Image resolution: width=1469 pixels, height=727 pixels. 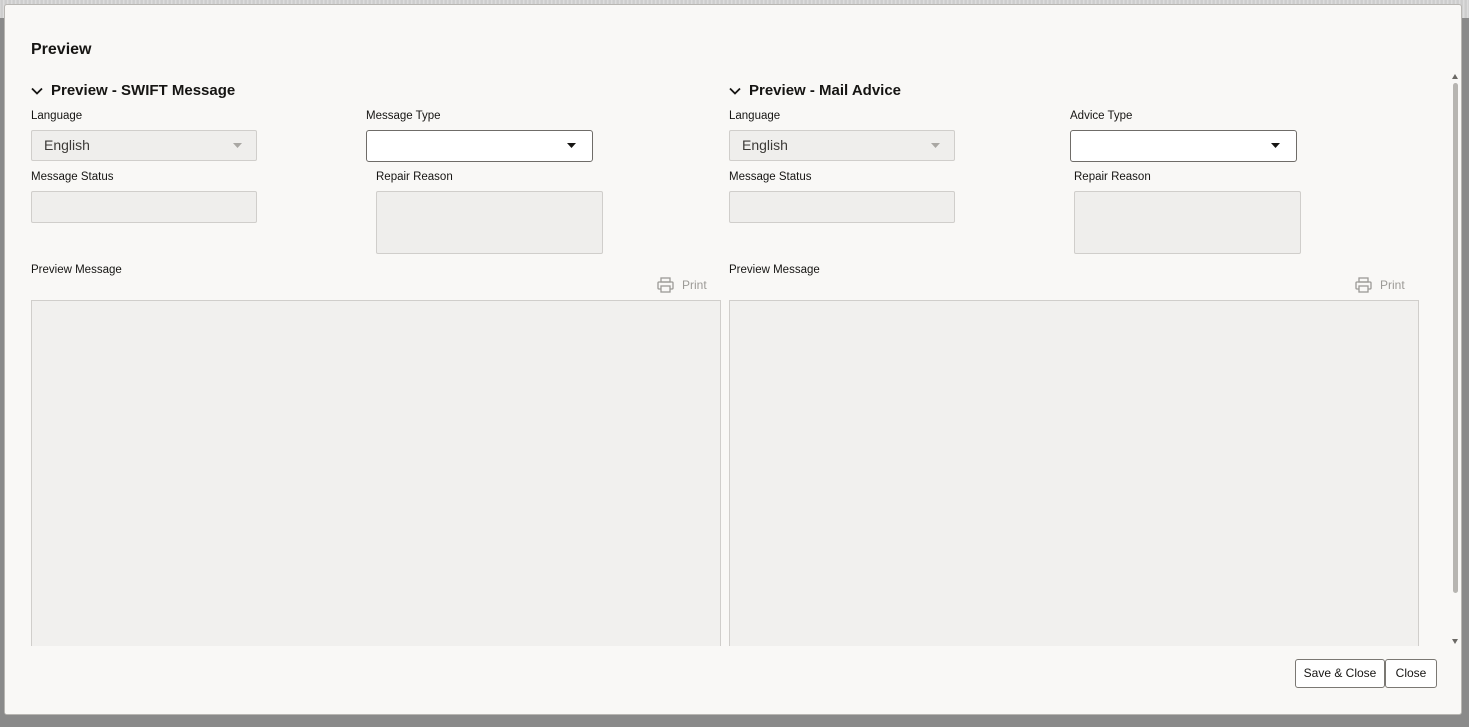 I want to click on save-and-close-button: Save & Close, so click(x=1340, y=673).